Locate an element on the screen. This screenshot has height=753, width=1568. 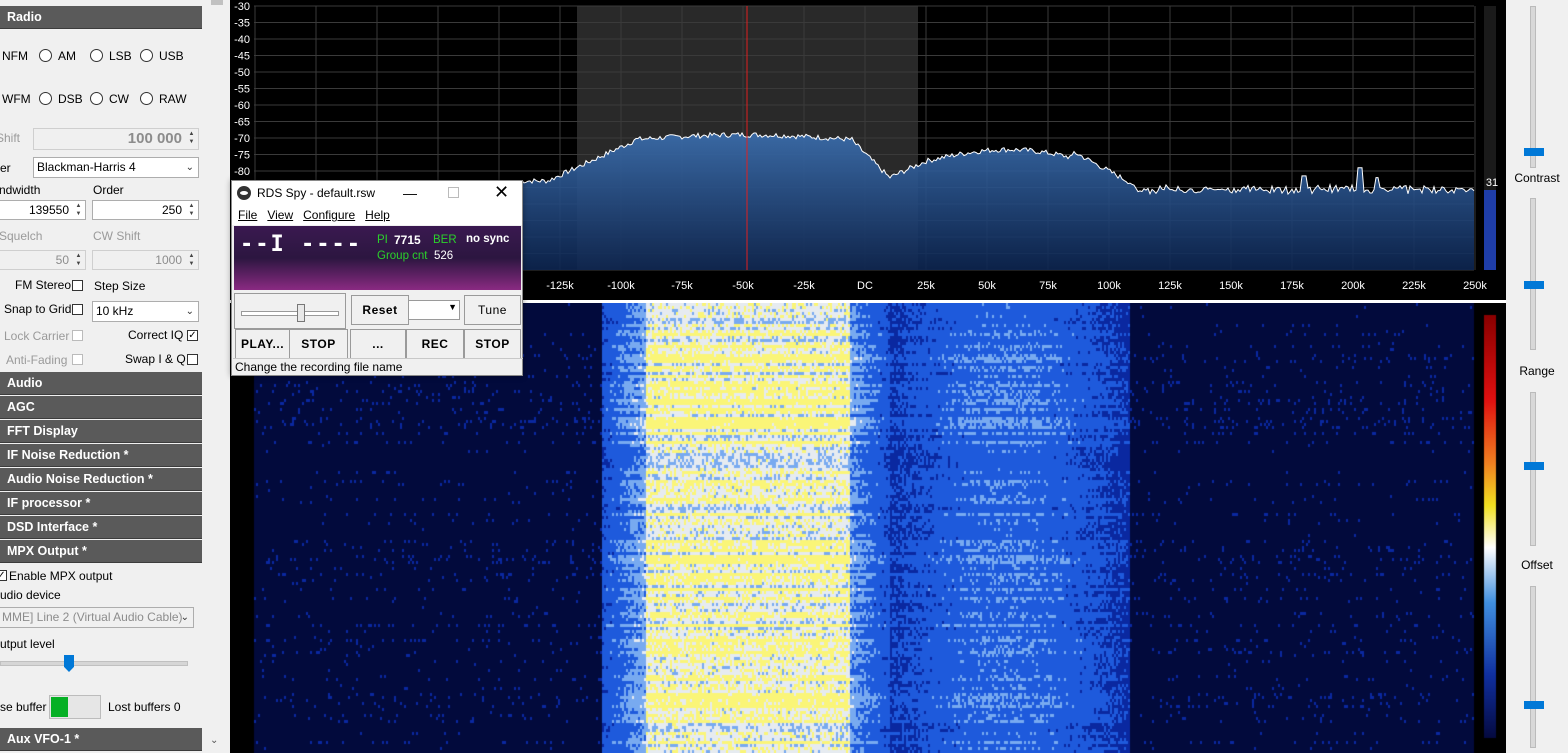
fm-stereo-label: FM Stereo is located at coordinates (43, 285).